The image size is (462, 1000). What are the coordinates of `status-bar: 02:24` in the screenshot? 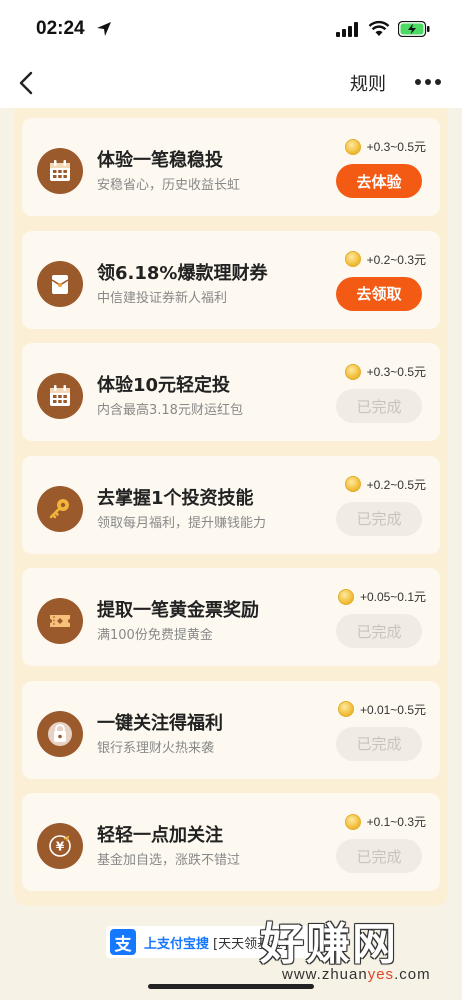 It's located at (231, 29).